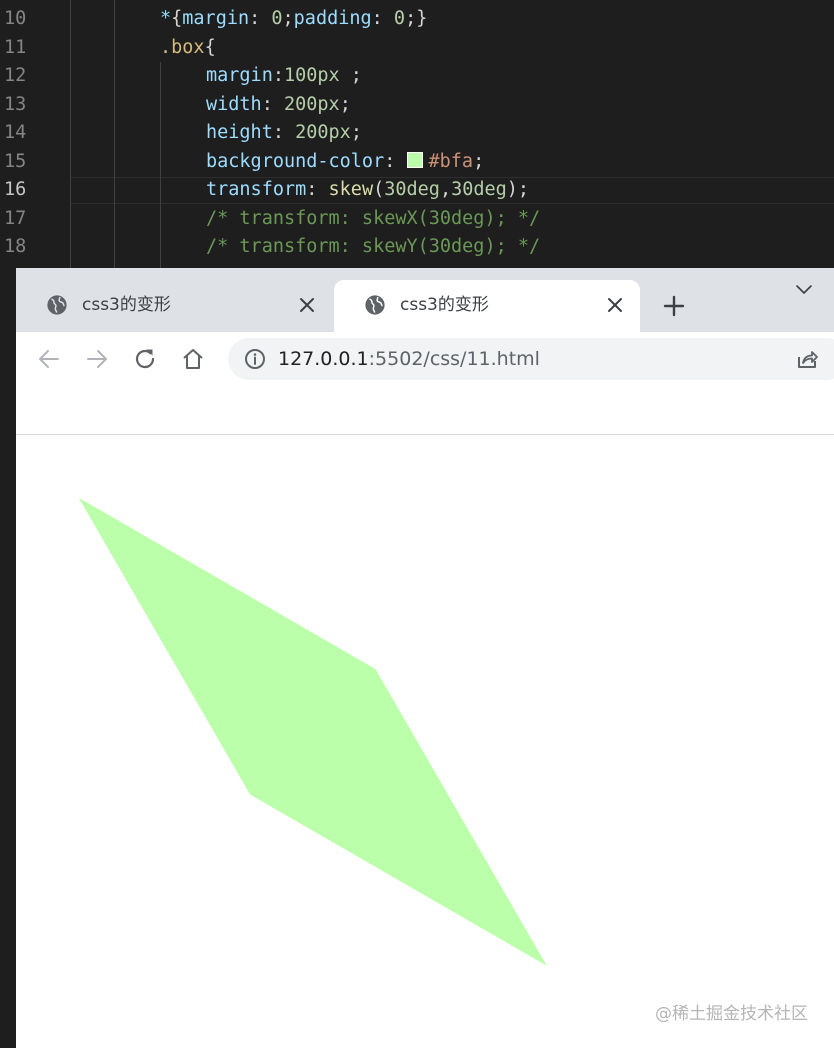 This screenshot has width=834, height=1048. I want to click on code-token: );, so click(518, 189).